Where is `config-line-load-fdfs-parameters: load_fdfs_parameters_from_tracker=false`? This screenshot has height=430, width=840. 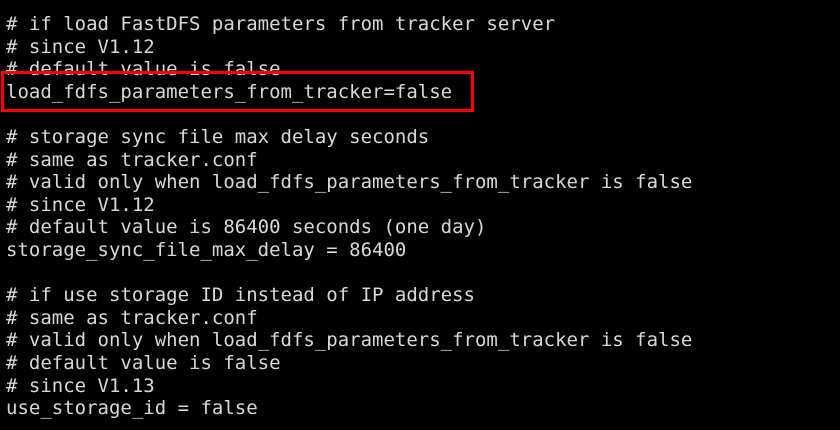
config-line-load-fdfs-parameters: load_fdfs_parameters_from_tracker=false is located at coordinates (229, 91).